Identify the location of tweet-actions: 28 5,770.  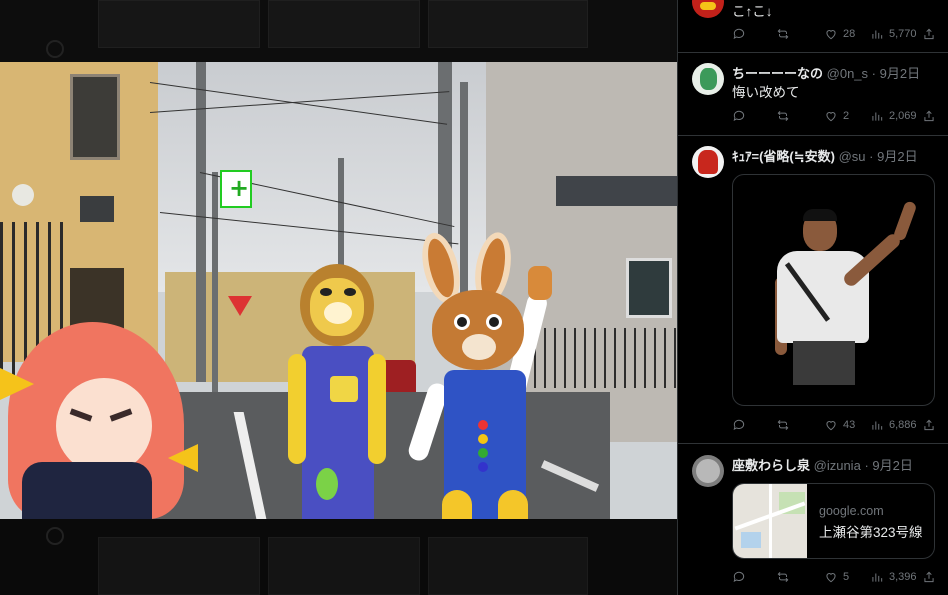
(838, 34).